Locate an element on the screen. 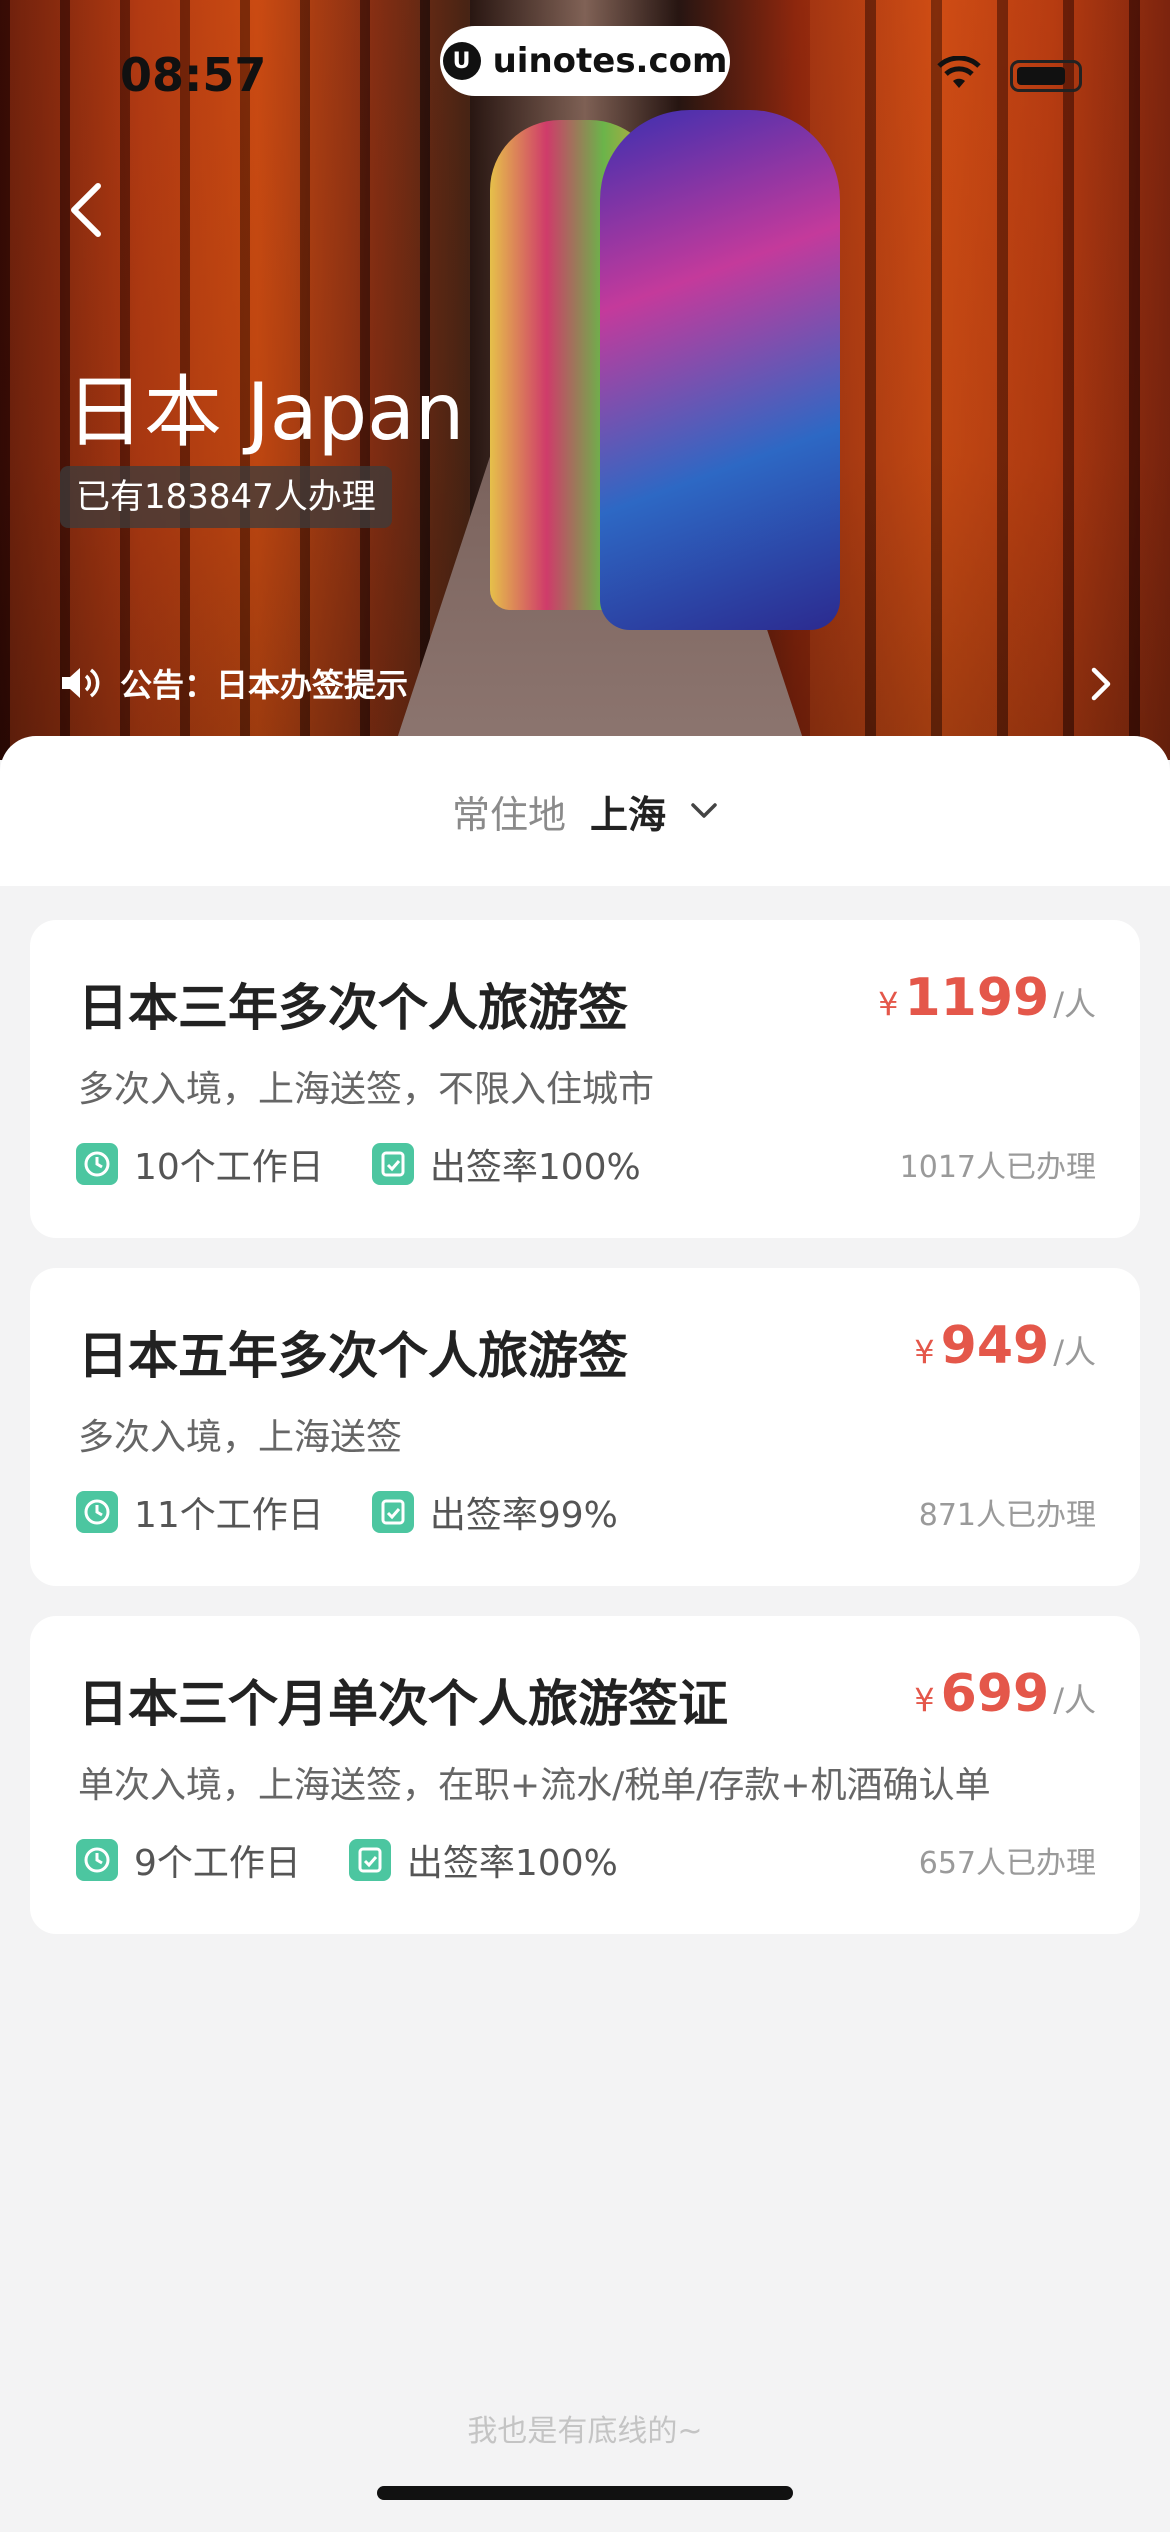 Image resolution: width=1170 pixels, height=2532 pixels. chevron-down-icon is located at coordinates (704, 811).